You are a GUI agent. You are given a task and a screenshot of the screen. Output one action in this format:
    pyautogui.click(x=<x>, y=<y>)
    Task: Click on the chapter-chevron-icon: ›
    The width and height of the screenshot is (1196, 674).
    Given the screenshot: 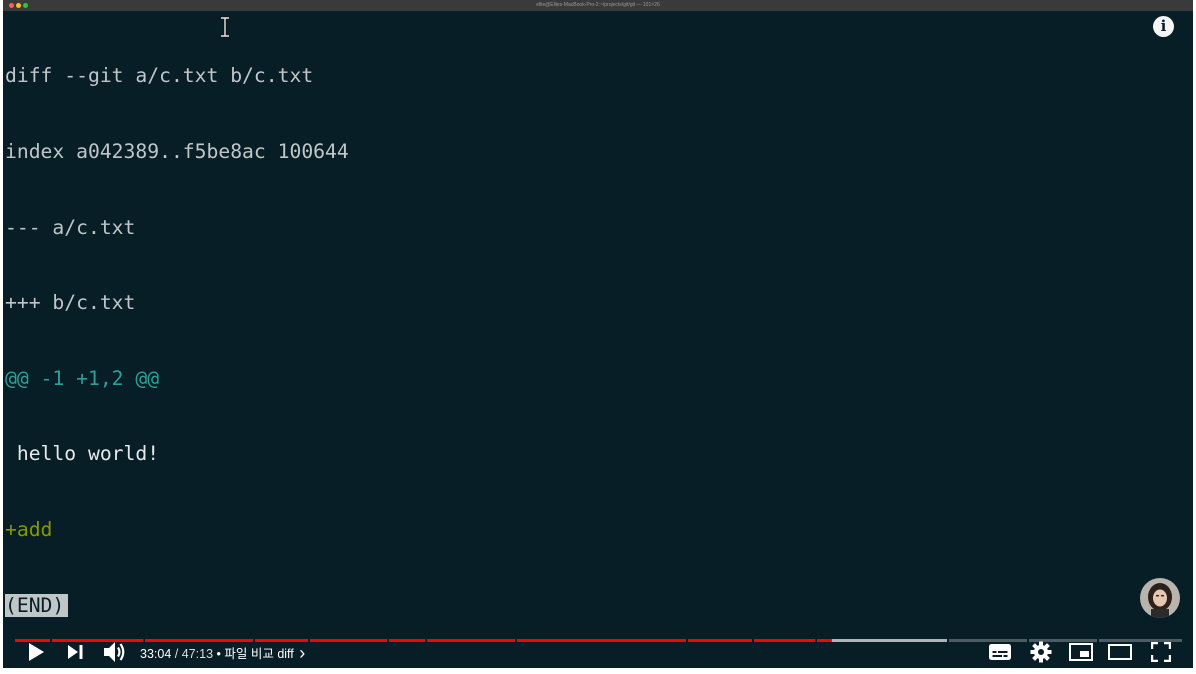 What is the action you would take?
    pyautogui.click(x=302, y=653)
    